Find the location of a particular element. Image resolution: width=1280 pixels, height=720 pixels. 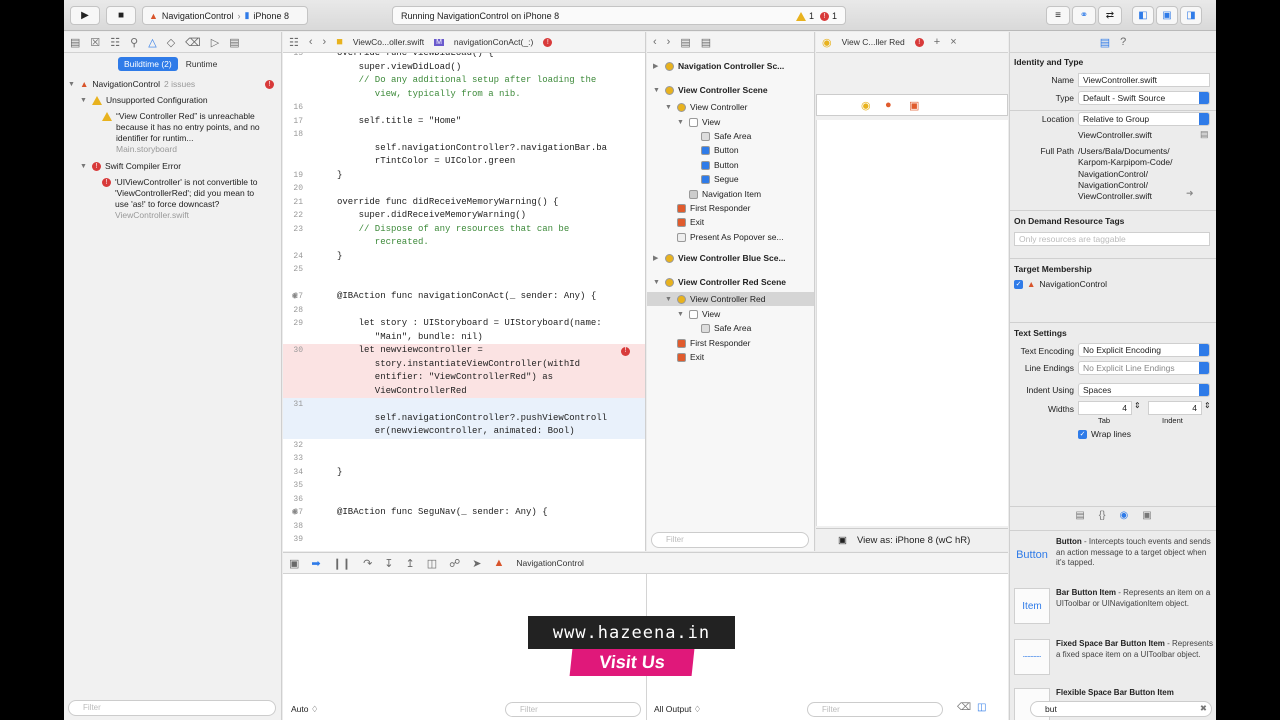

code-line: 19} is located at coordinates (464, 176).